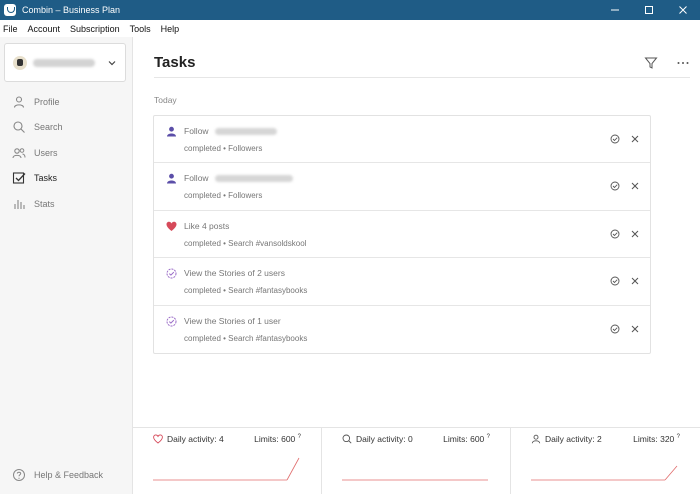  Describe the element at coordinates (196, 131) in the screenshot. I see `task-title-text: Follow` at that location.